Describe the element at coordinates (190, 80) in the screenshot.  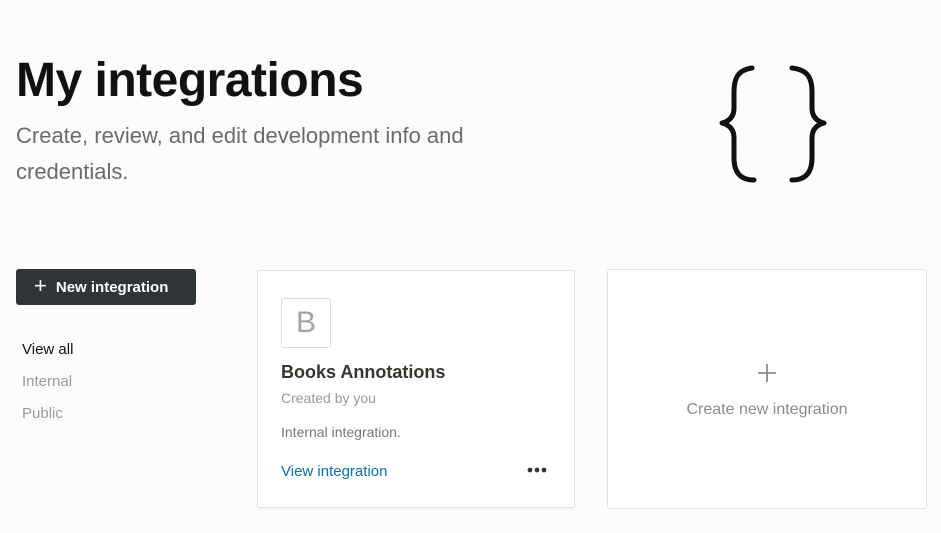
I see `page-title: My integrations` at that location.